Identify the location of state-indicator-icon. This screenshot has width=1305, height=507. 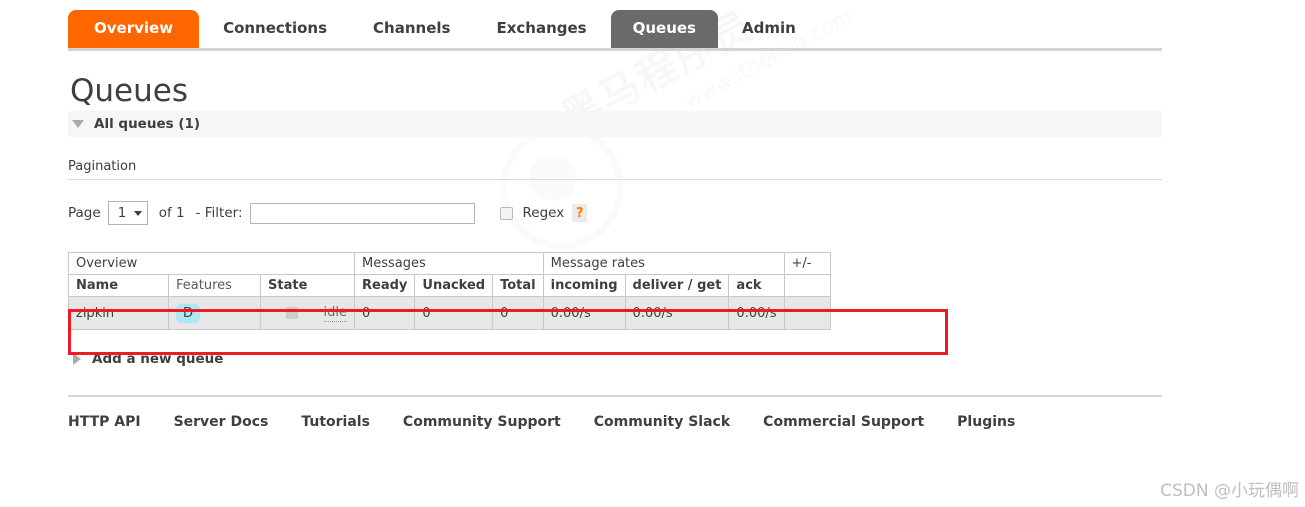
(291, 313).